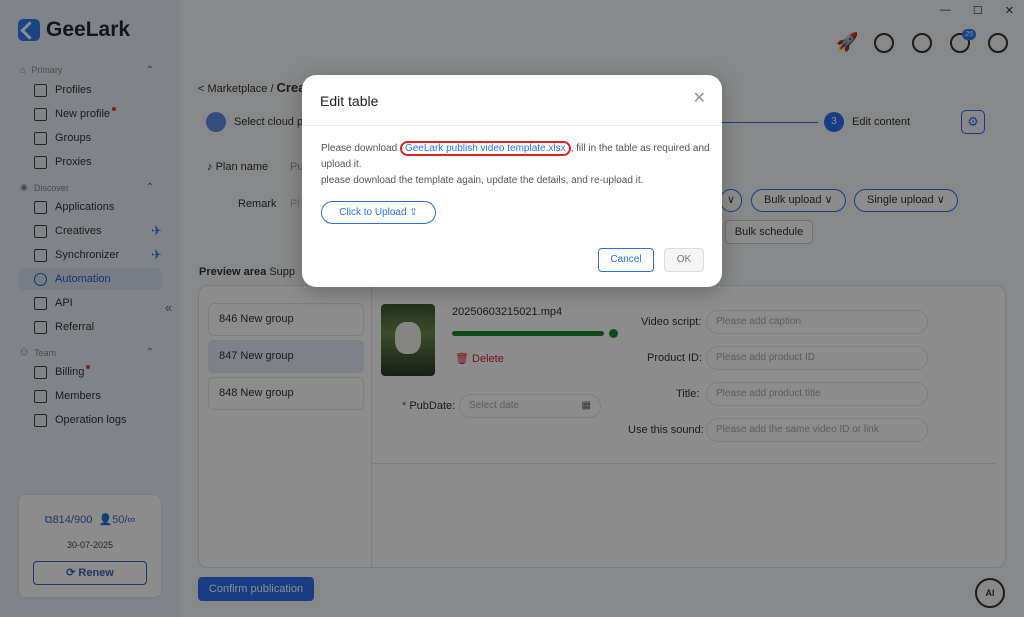  What do you see at coordinates (684, 260) in the screenshot?
I see `ok-button: OK` at bounding box center [684, 260].